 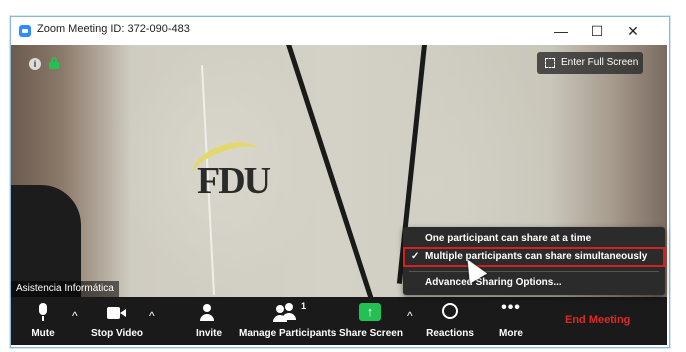 What do you see at coordinates (117, 333) in the screenshot?
I see `stop-video-label: Stop Video` at bounding box center [117, 333].